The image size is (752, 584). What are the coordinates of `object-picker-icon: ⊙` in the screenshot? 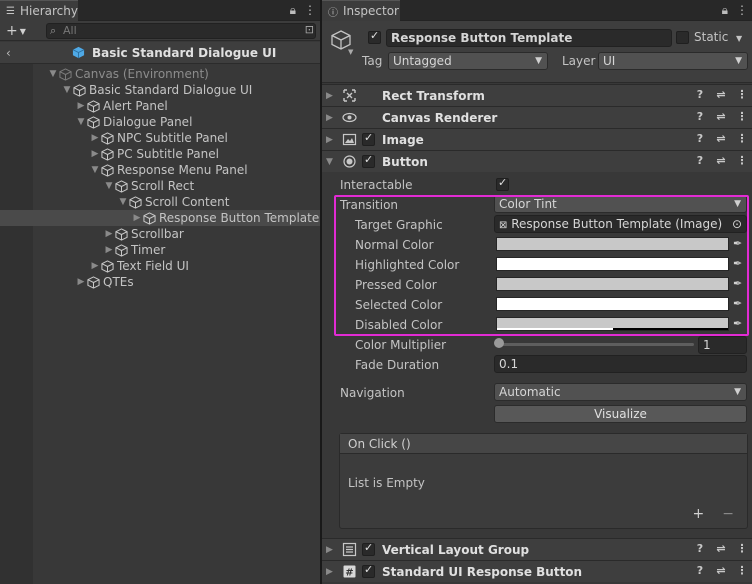 It's located at (737, 224).